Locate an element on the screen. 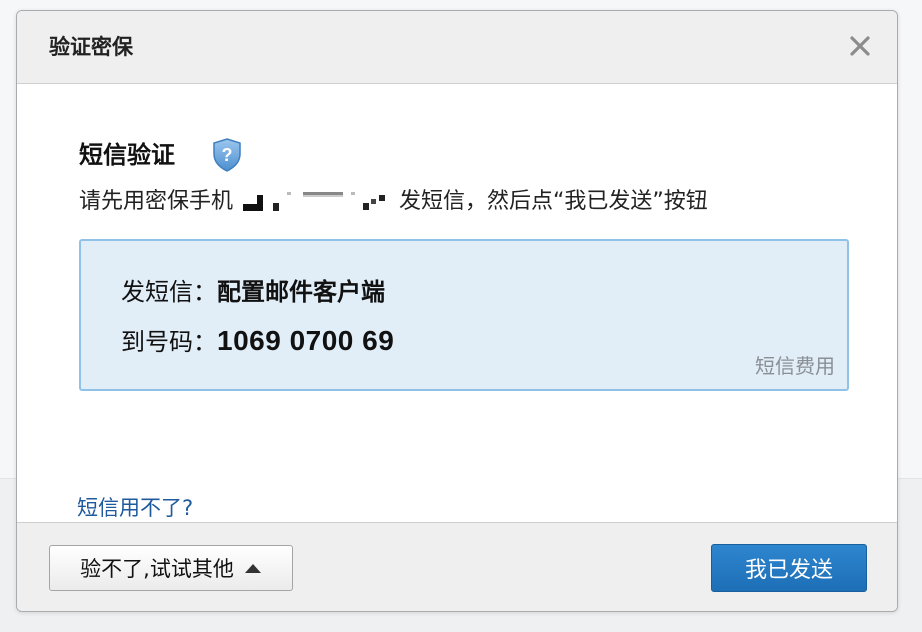 The width and height of the screenshot is (922, 632). dialog-footer: 验不了,试试其他 我已发送 is located at coordinates (457, 566).